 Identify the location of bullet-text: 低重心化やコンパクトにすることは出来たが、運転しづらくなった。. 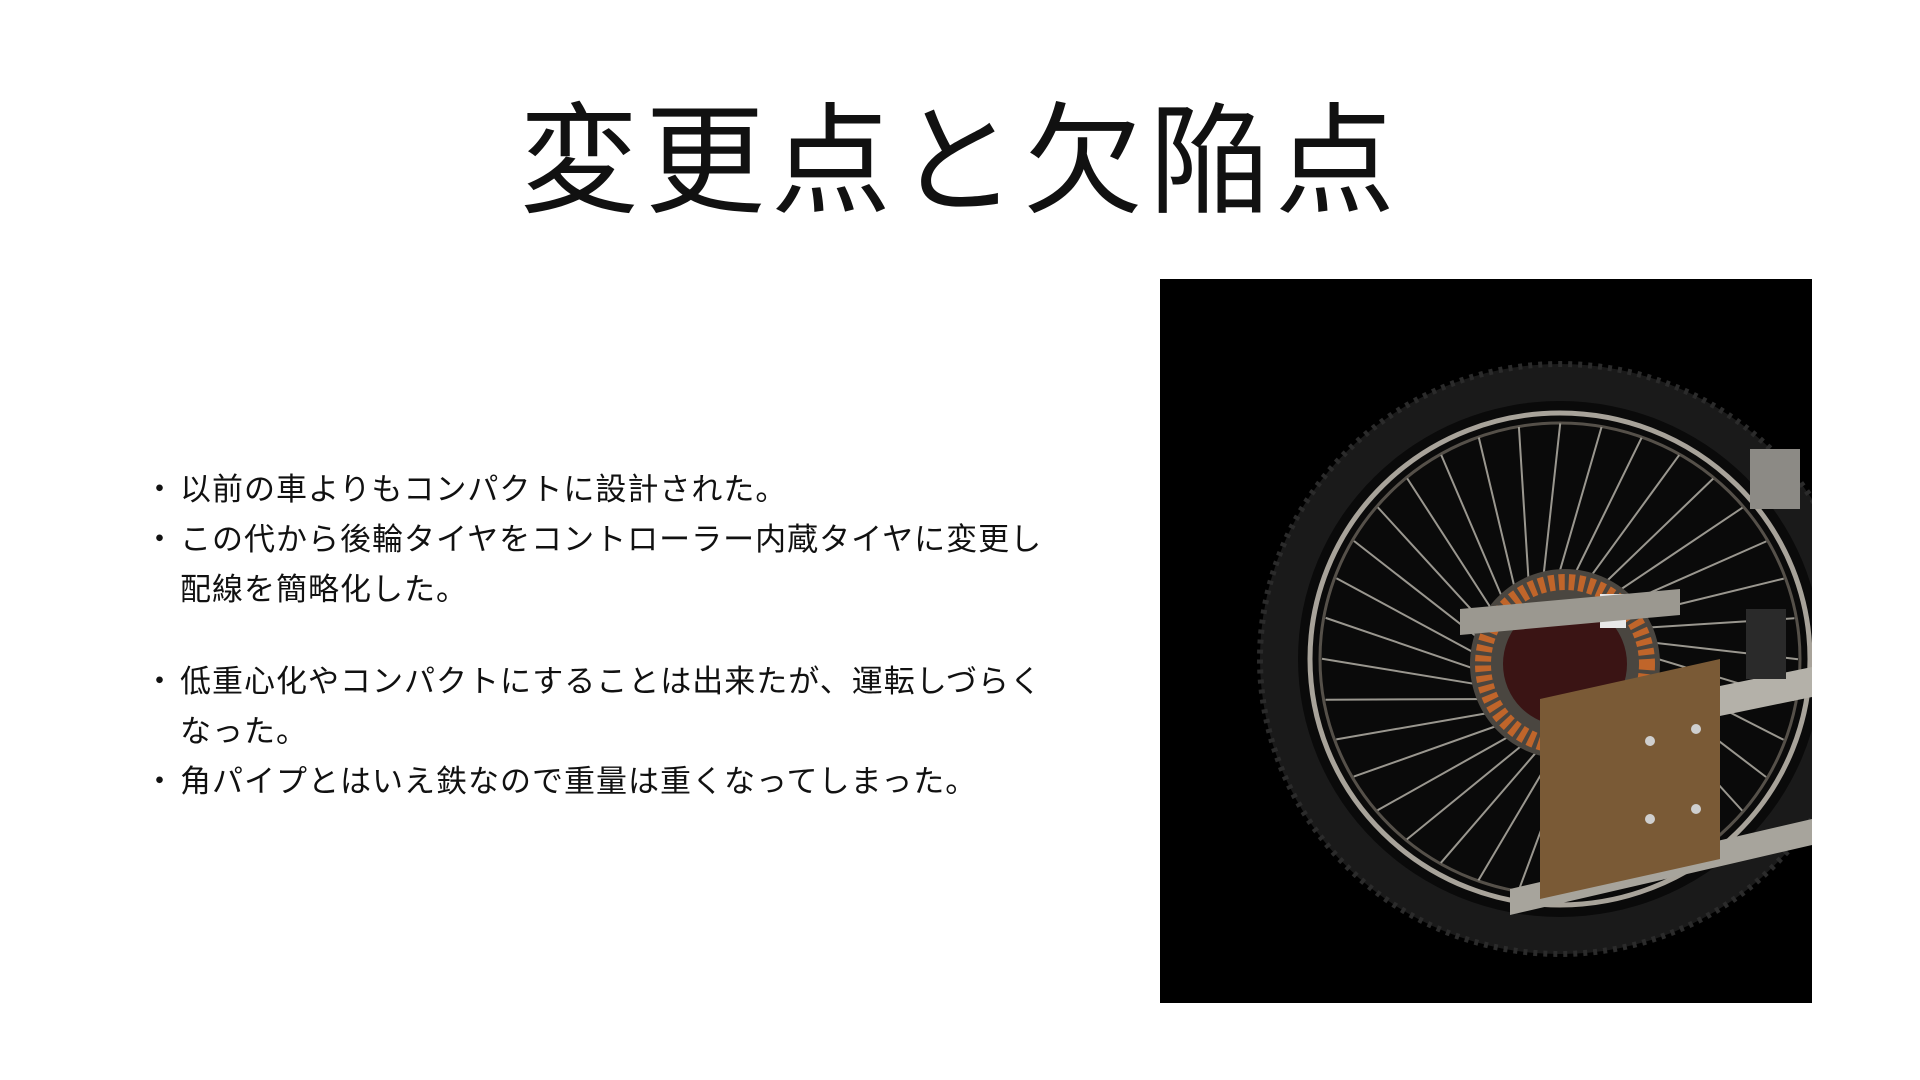
(611, 707).